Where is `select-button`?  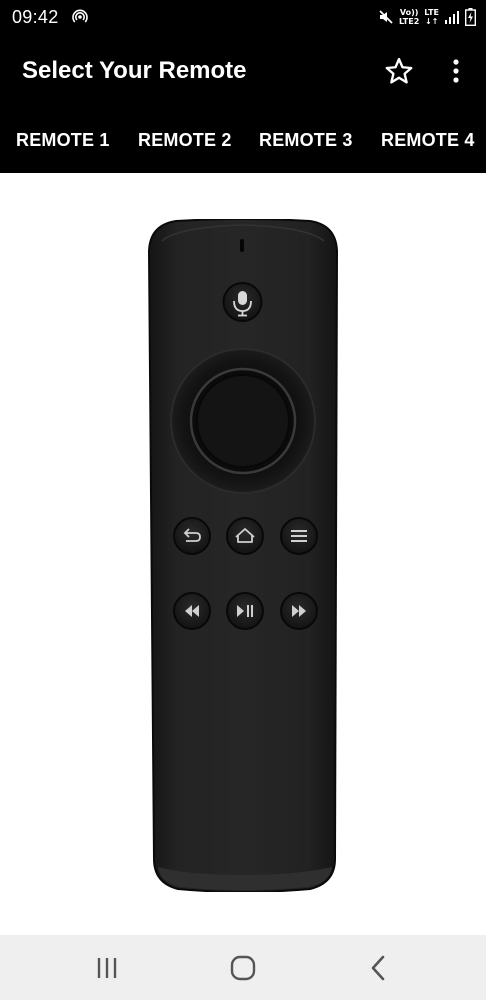
select-button is located at coordinates (243, 421).